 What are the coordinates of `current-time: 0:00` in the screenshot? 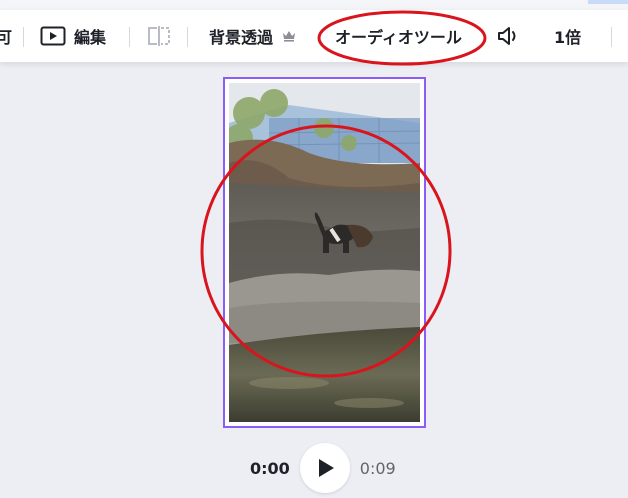 It's located at (270, 468).